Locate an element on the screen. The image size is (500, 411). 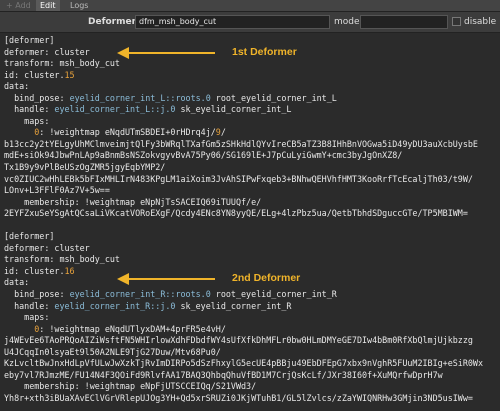
annotation-first-deformer: 1st Deformer is located at coordinates (264, 52).